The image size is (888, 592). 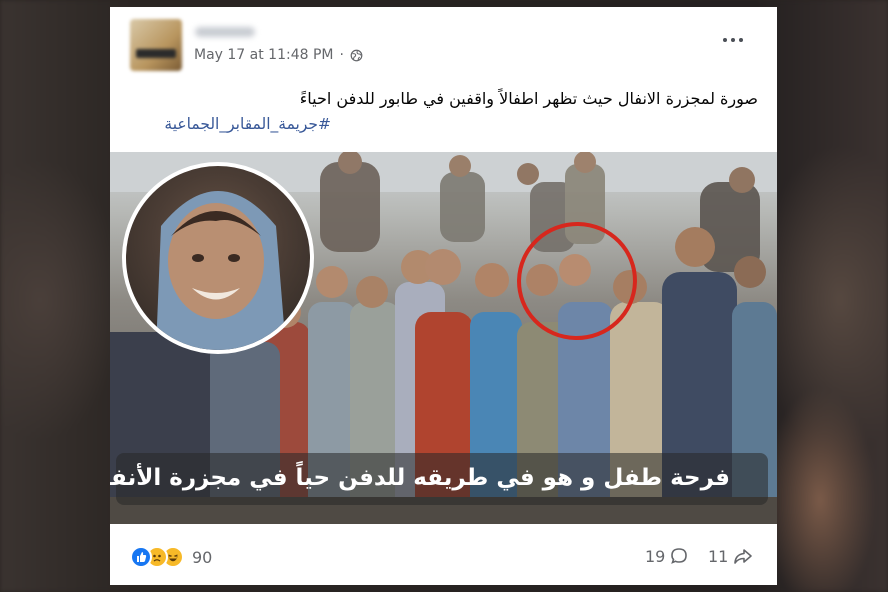 I want to click on zoomed-face-inset, so click(x=218, y=258).